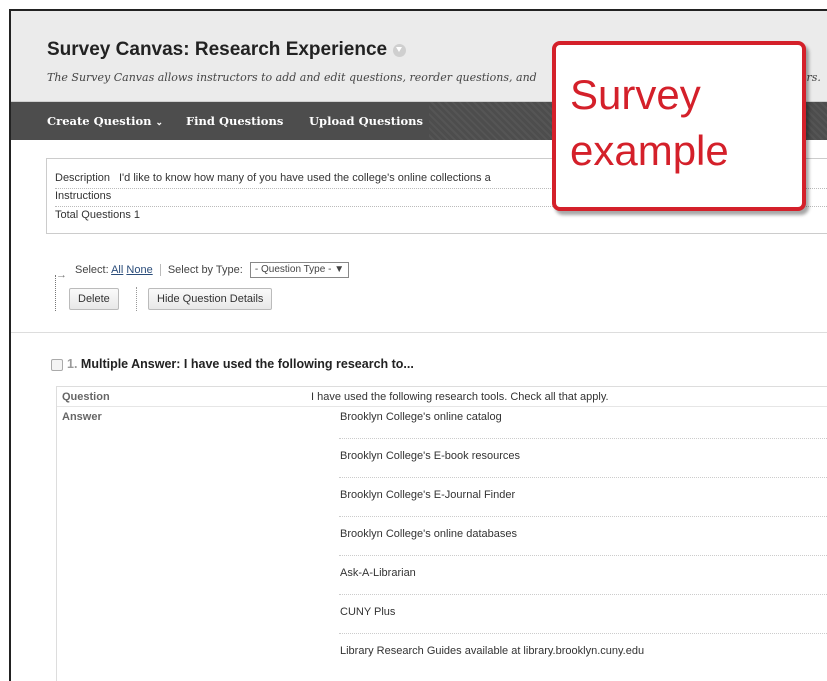  Describe the element at coordinates (61, 290) in the screenshot. I see `selection-arrow-icon` at that location.